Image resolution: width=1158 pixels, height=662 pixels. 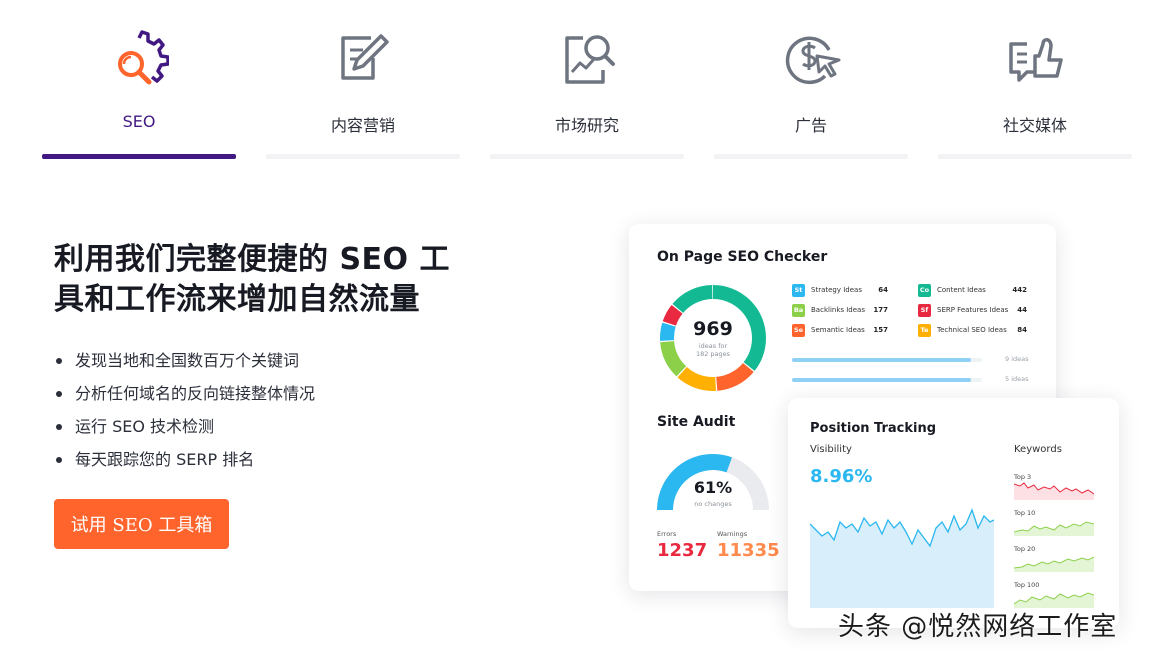 I want to click on idea-name: Backlinks Ideas, so click(x=838, y=310).